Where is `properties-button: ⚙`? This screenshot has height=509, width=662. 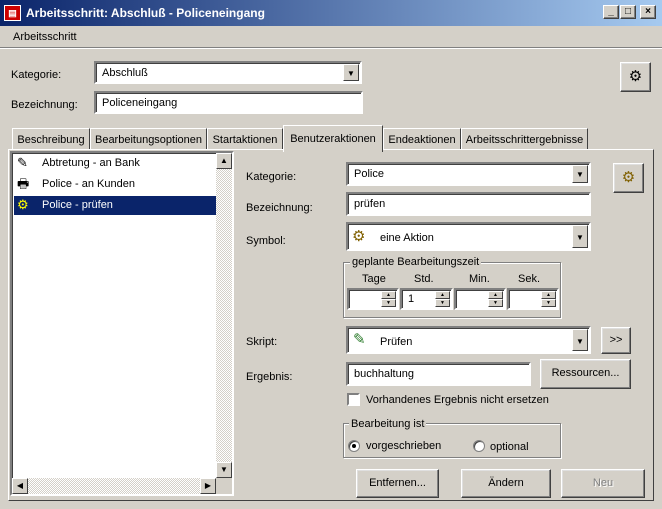 properties-button: ⚙ is located at coordinates (635, 77).